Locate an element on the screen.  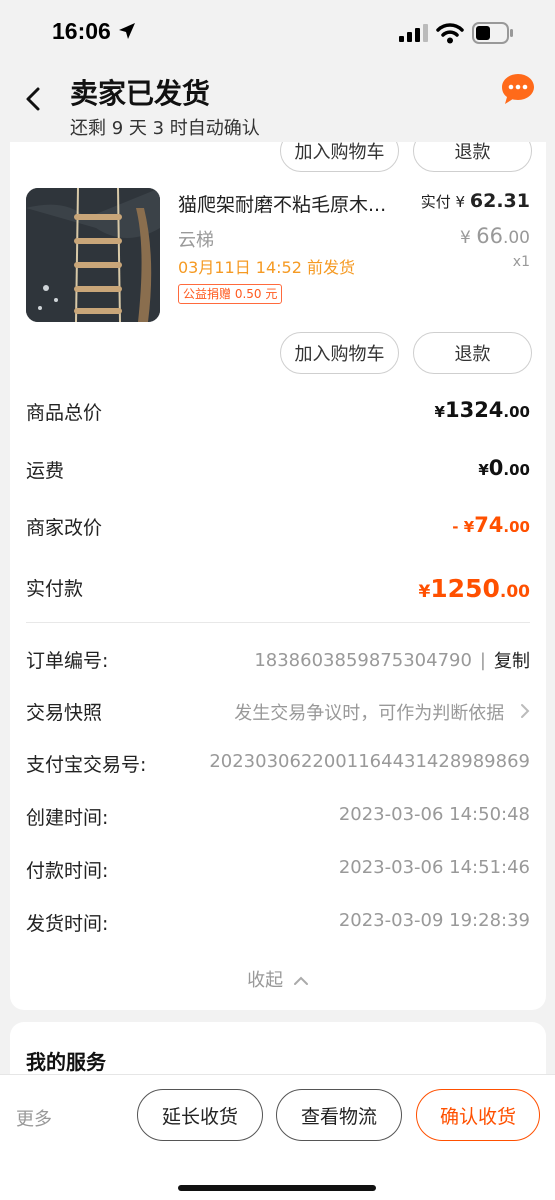
paid-integer: 62 is located at coordinates (483, 201).